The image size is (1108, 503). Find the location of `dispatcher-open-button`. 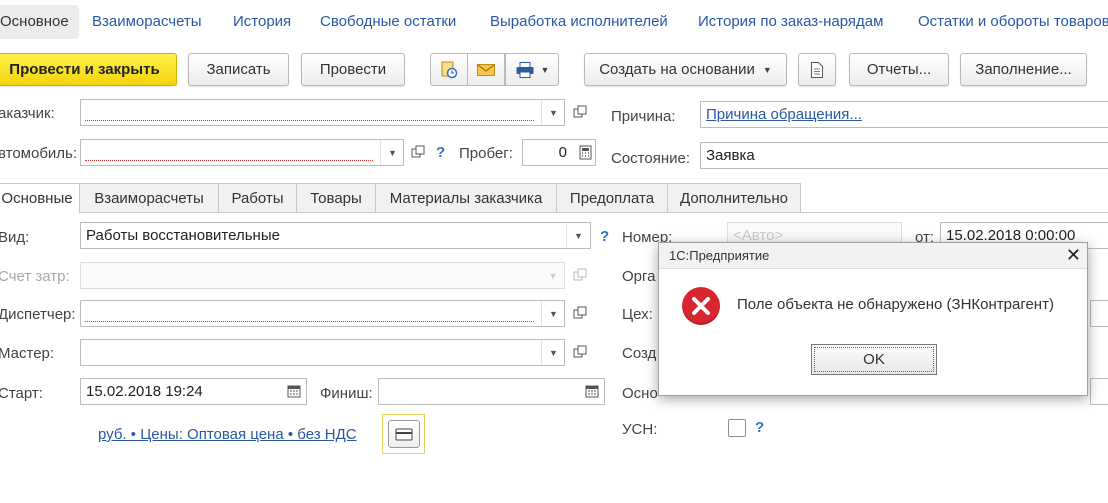

dispatcher-open-button is located at coordinates (580, 313).